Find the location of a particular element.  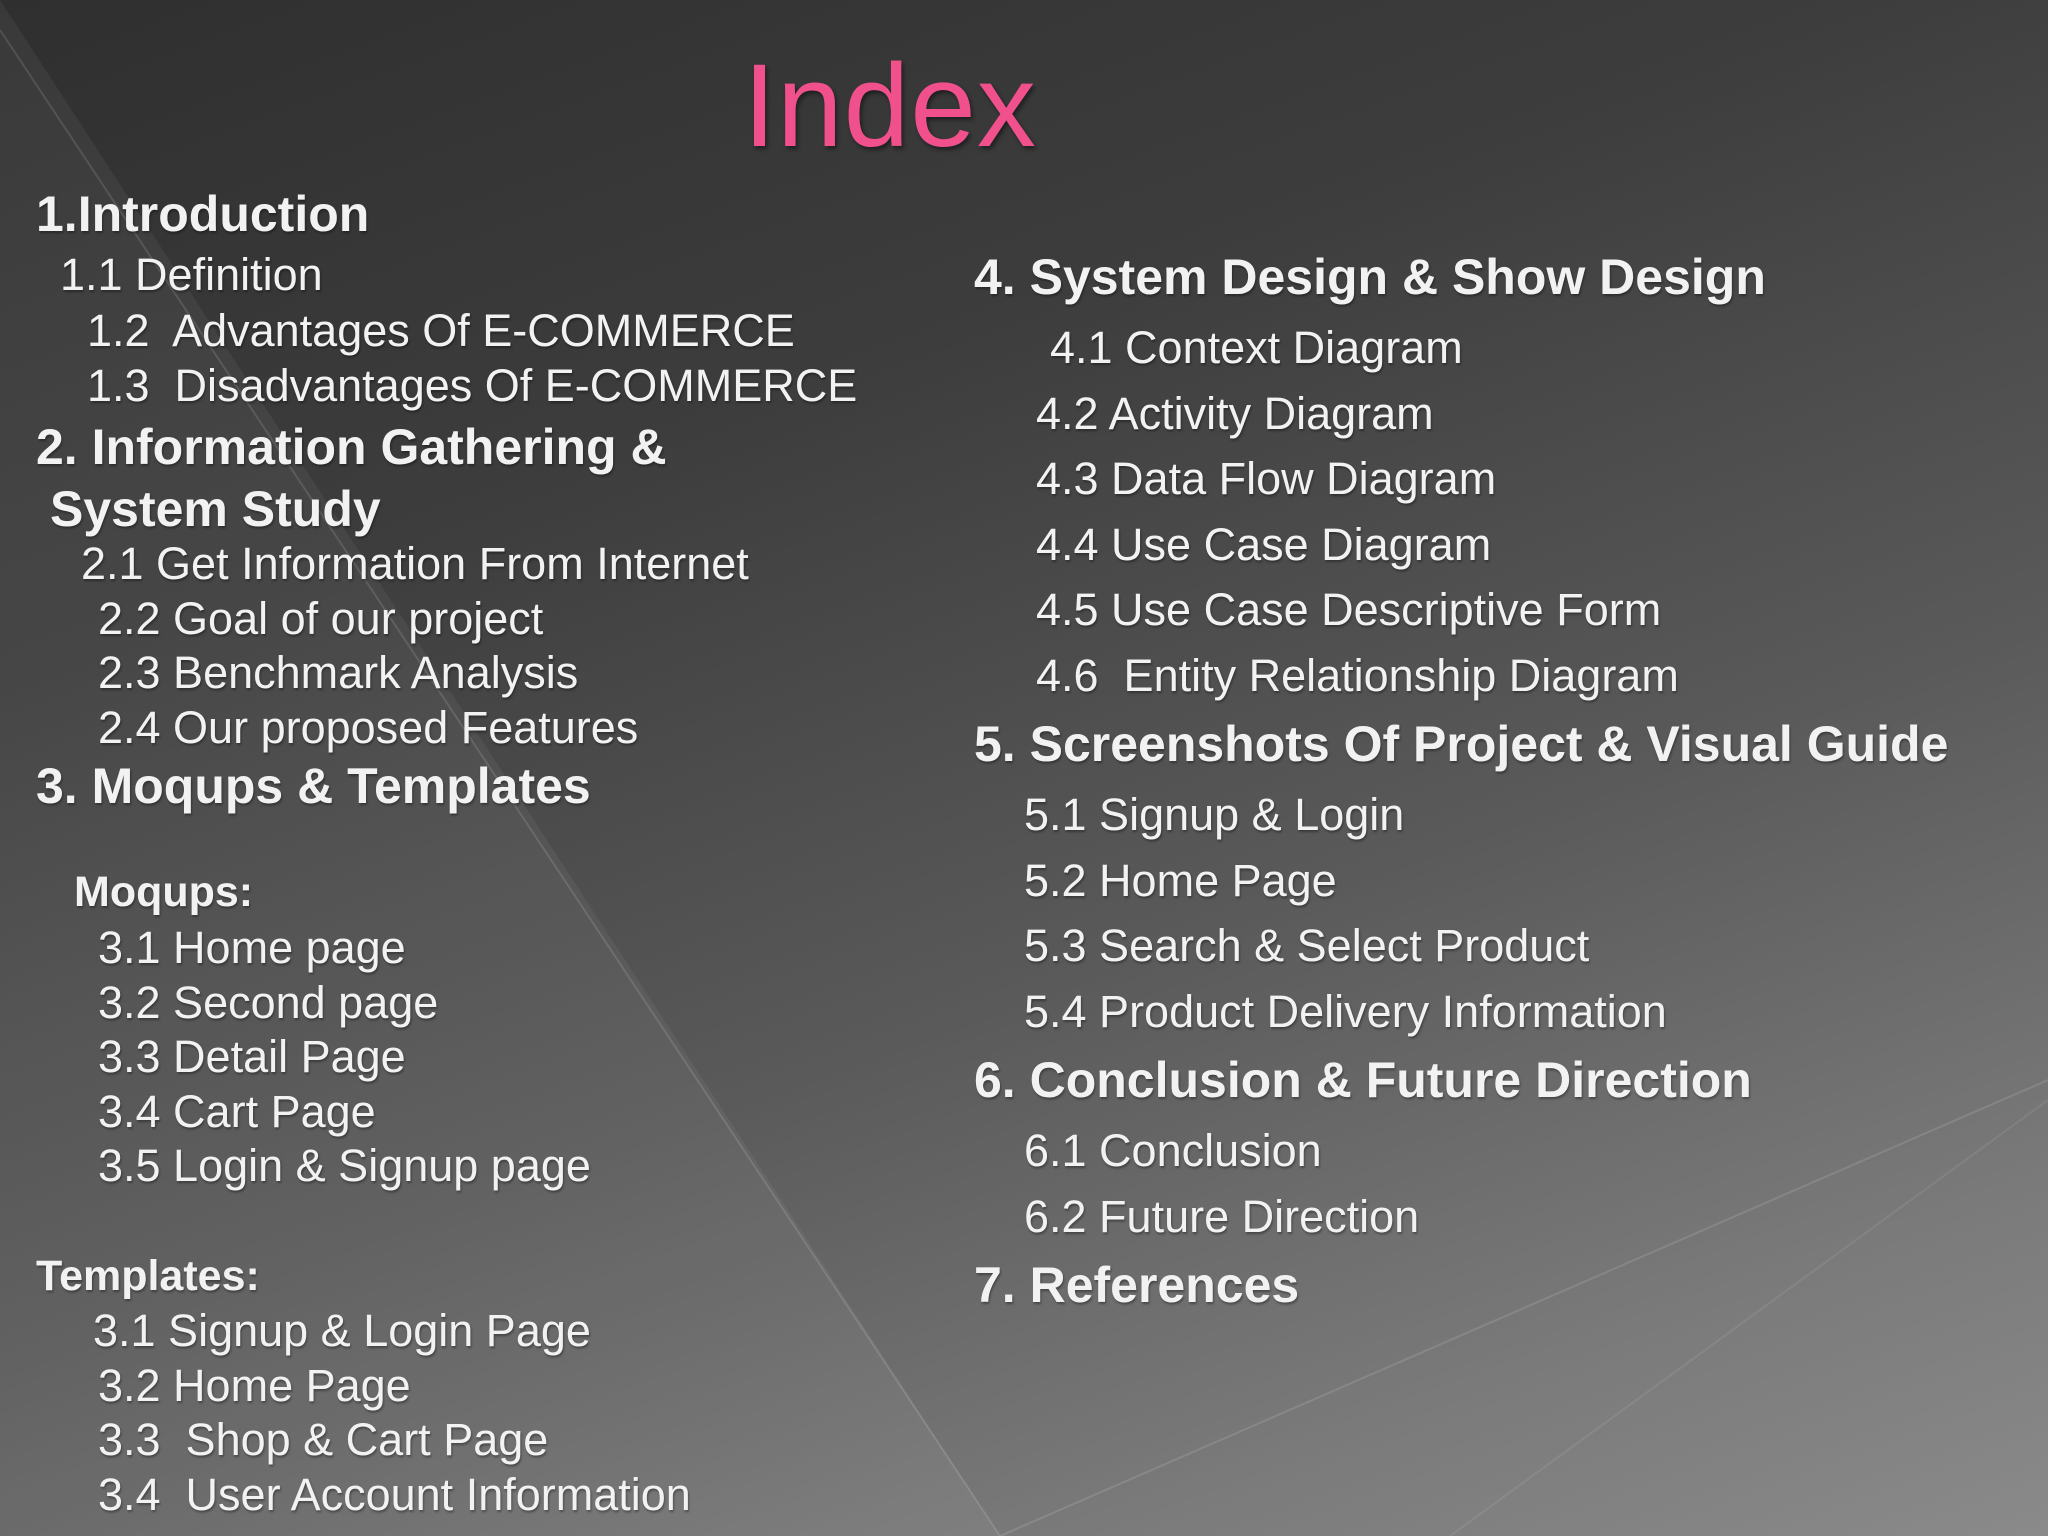

section-moqups-templates: 3. Moqups & Templates is located at coordinates (313, 786).